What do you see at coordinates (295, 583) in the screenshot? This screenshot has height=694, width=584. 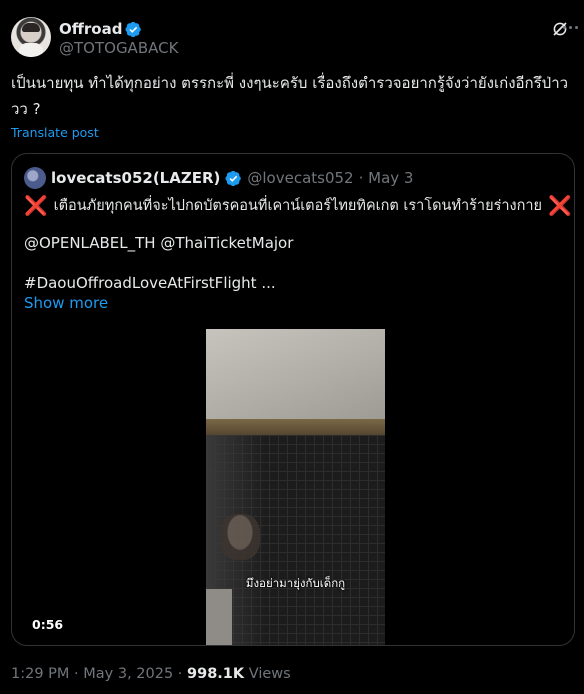 I see `video-subtitle: มึงอย่ามายุ่งกับเด็กกู` at bounding box center [295, 583].